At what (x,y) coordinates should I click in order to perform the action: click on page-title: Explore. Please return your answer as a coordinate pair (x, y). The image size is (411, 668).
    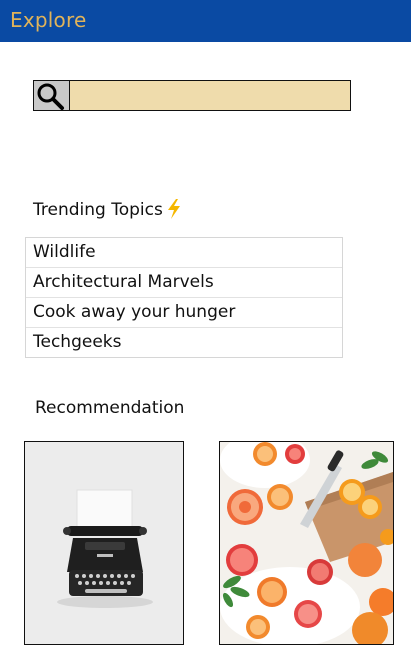
    Looking at the image, I should click on (48, 20).